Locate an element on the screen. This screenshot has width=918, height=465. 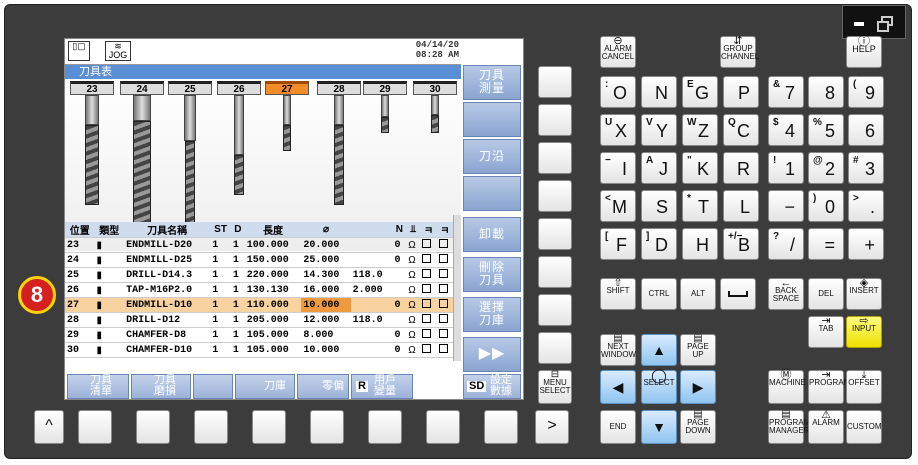
backspace-key: ← BACK SPACE is located at coordinates (786, 294).